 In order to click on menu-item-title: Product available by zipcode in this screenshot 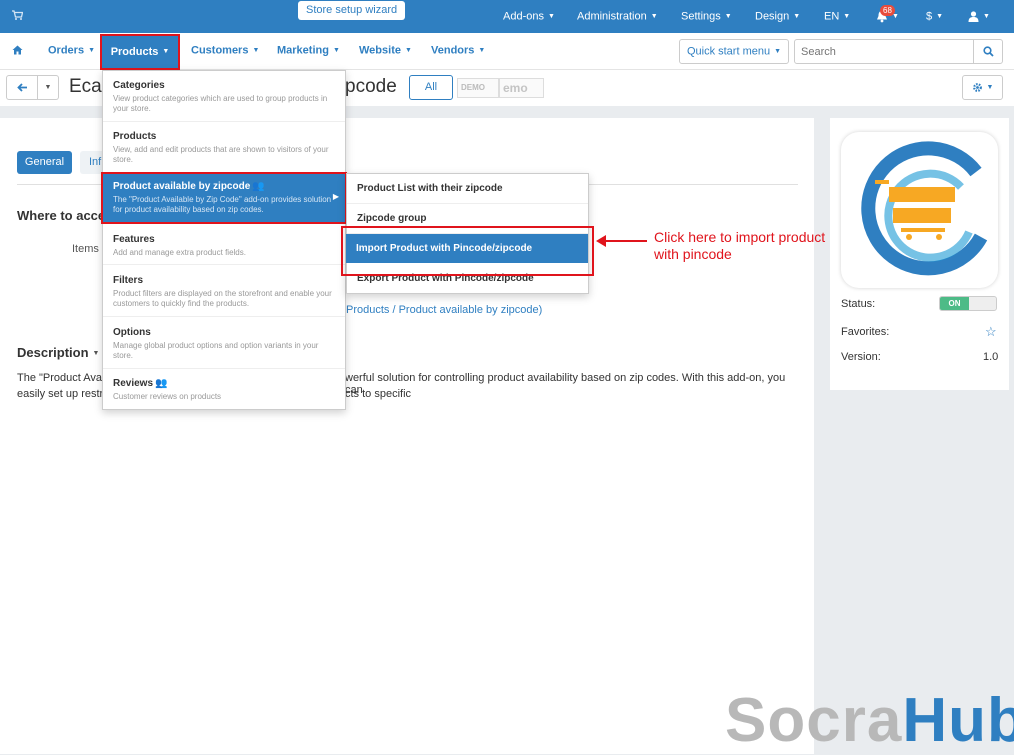, I will do `click(182, 186)`.